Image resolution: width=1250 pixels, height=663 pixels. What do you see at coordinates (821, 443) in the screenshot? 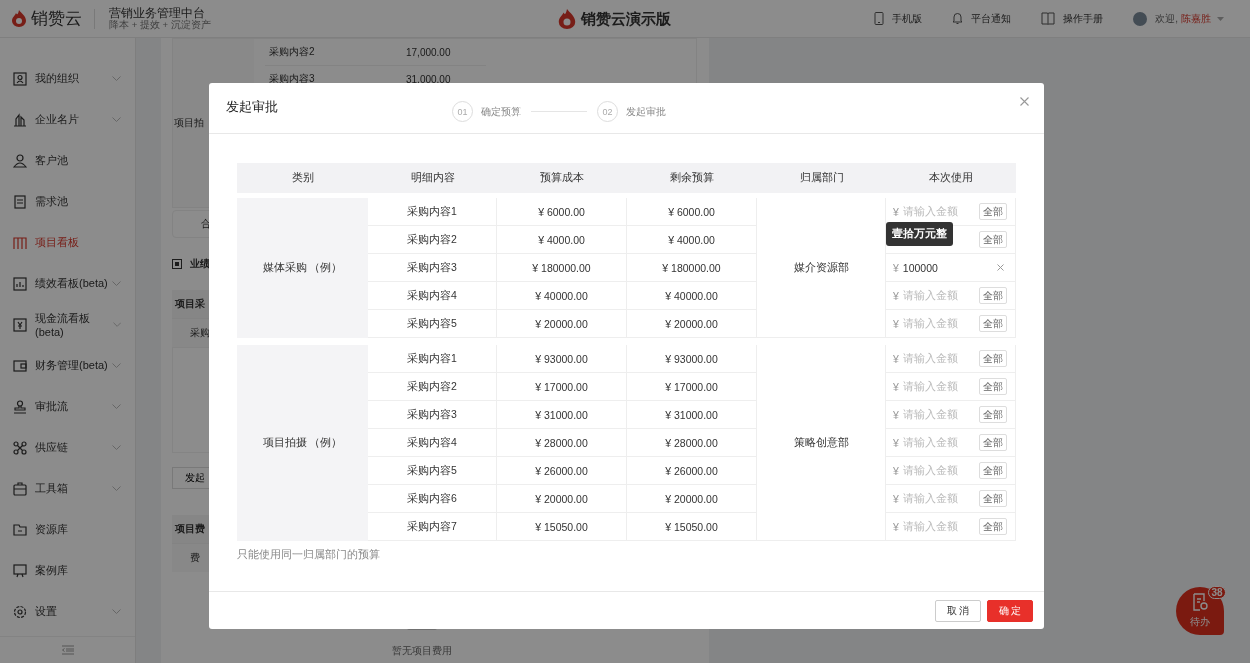
I see `department-cell: 策略创意部` at bounding box center [821, 443].